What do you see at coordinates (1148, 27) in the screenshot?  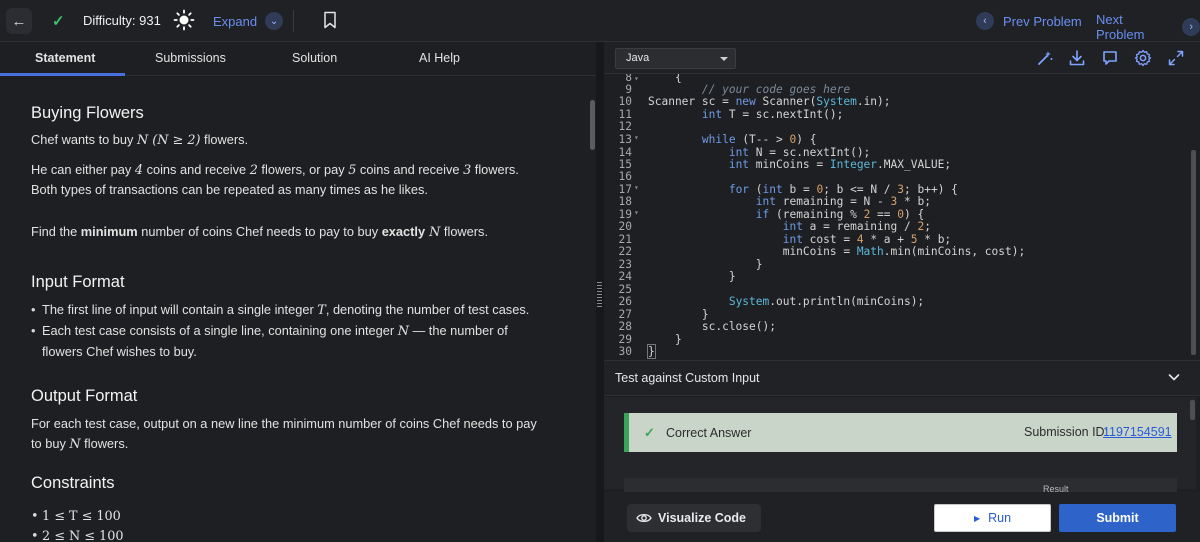 I see `next-problem-button: Next Problem ›` at bounding box center [1148, 27].